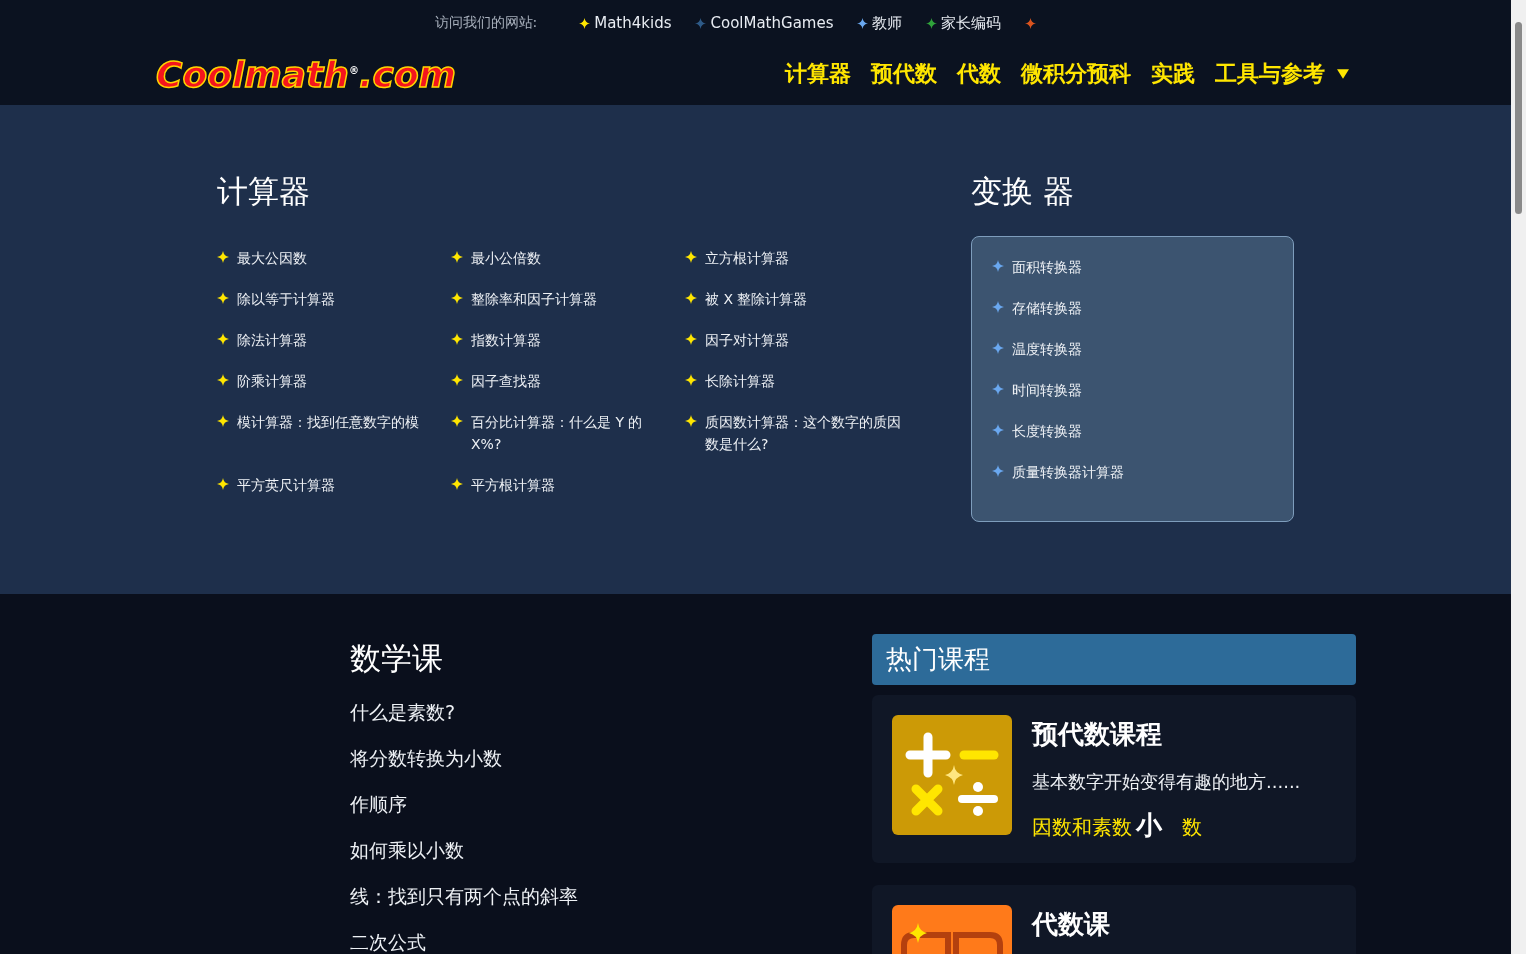 The height and width of the screenshot is (954, 1526). Describe the element at coordinates (1343, 74) in the screenshot. I see `caret-icon` at that location.